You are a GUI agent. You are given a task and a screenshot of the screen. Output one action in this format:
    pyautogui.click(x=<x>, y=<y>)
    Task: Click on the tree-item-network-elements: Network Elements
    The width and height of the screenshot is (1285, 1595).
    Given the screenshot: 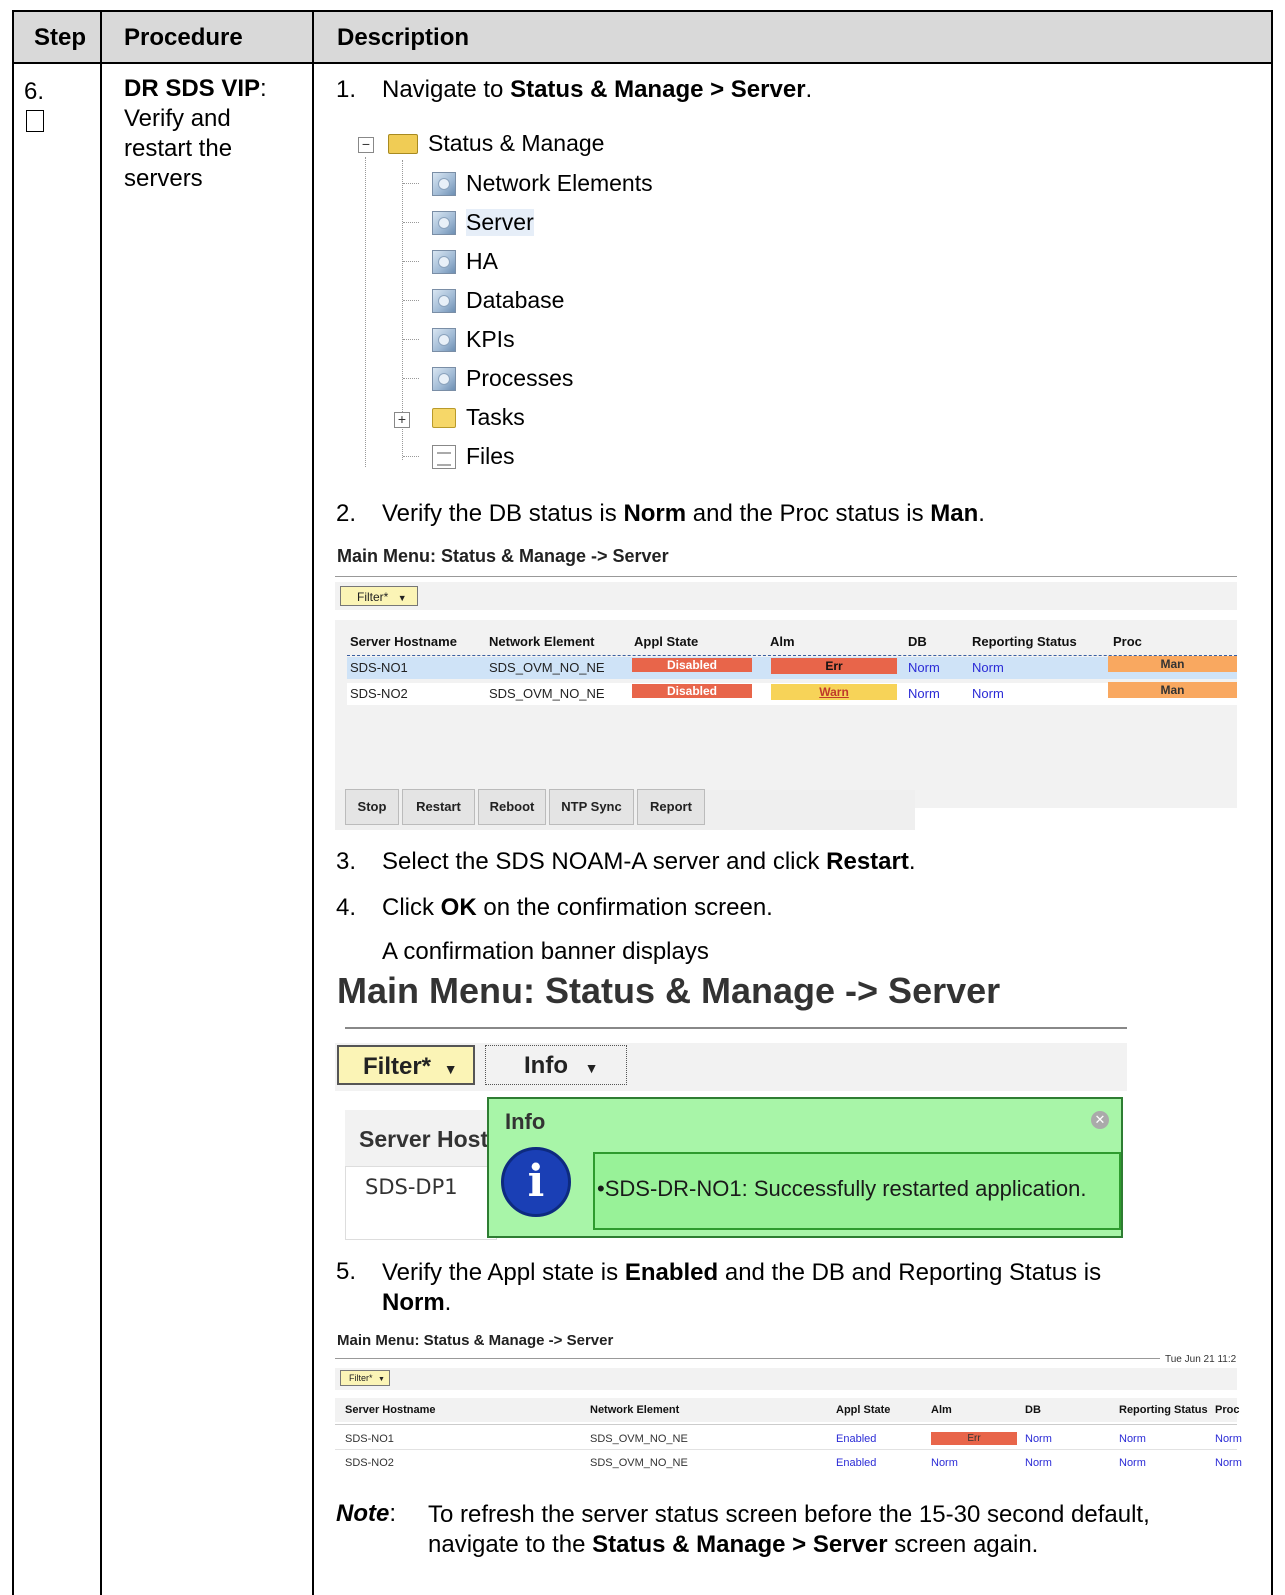 What is the action you would take?
    pyautogui.click(x=542, y=183)
    